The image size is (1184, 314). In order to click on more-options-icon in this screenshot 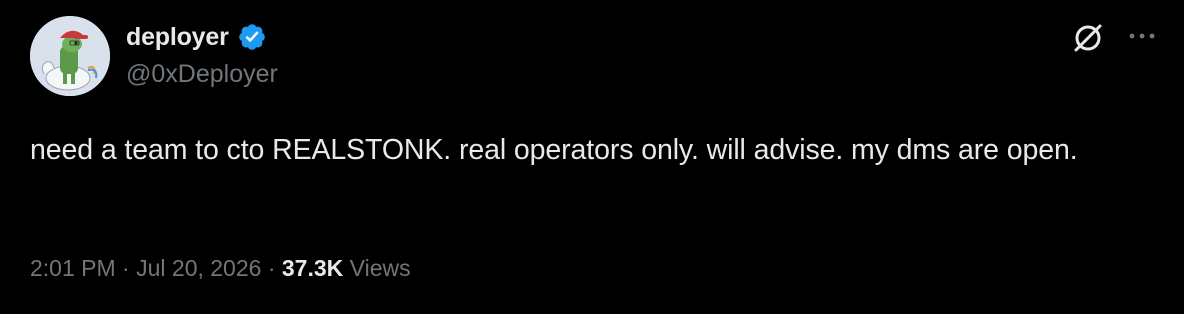, I will do `click(1142, 36)`.